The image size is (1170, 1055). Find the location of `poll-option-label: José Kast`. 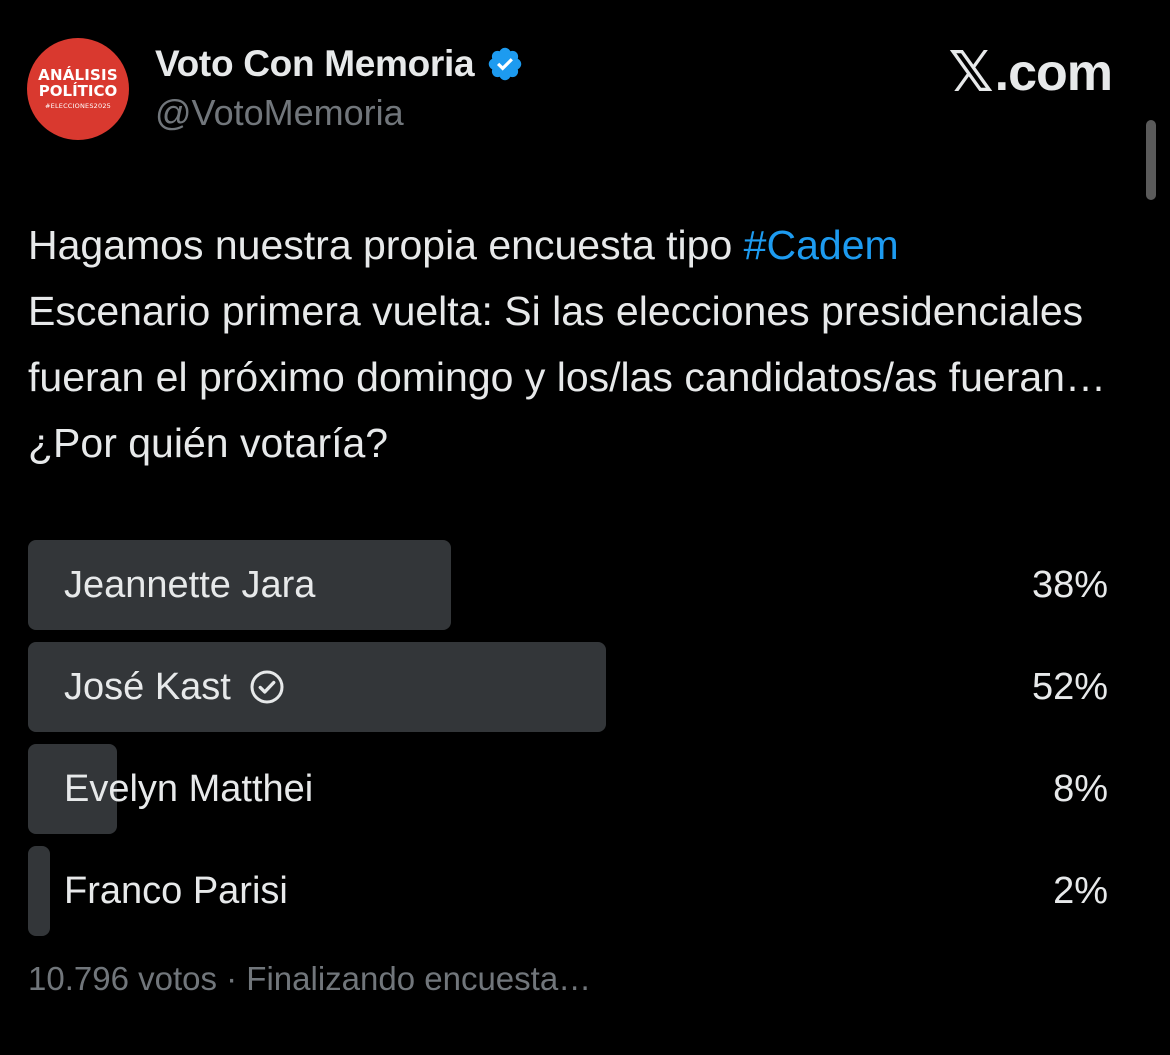

poll-option-label: José Kast is located at coordinates (174, 687).